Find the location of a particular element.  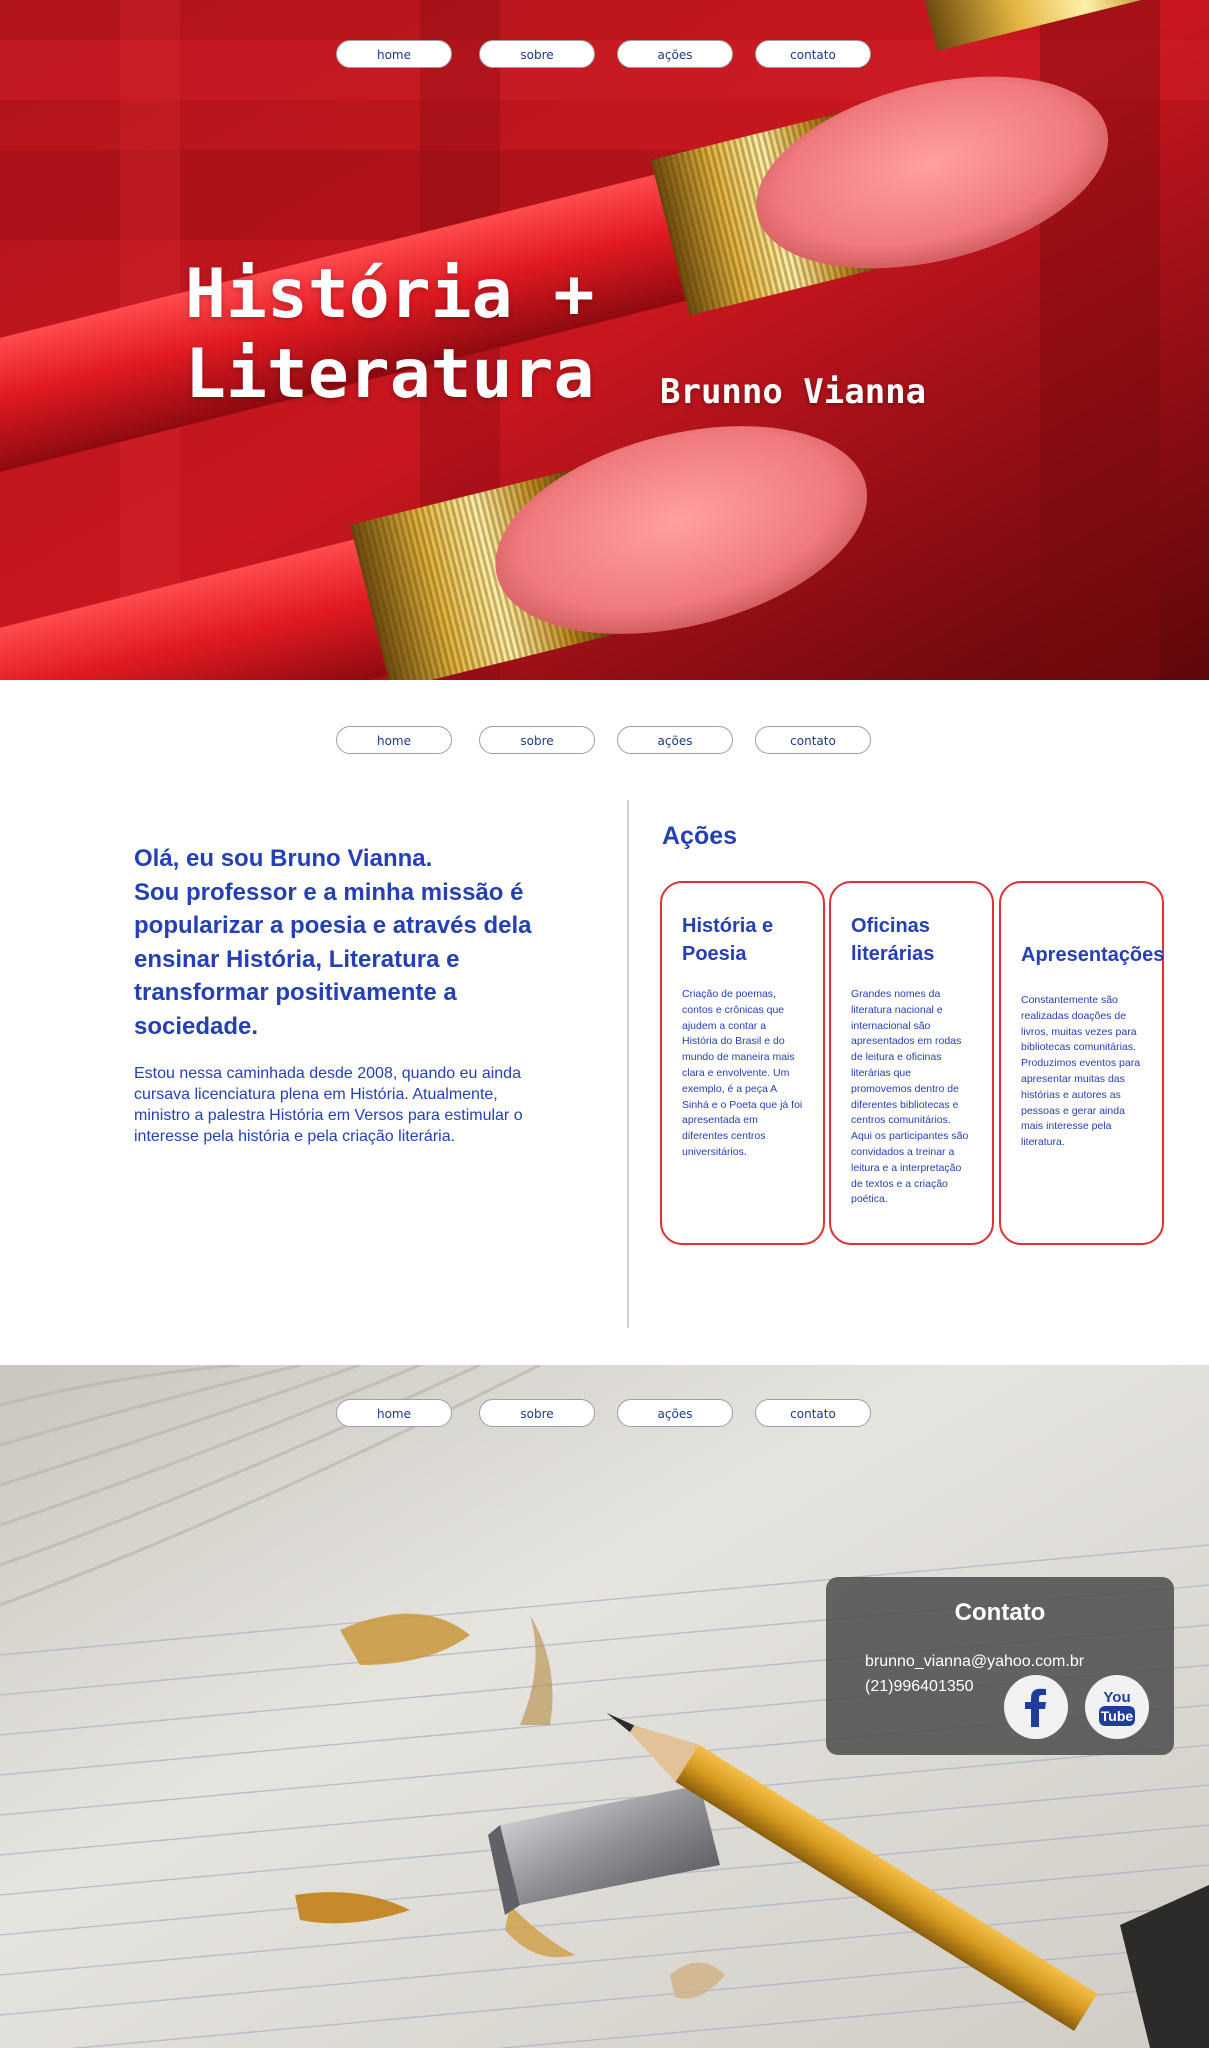

about-nav: home sobre ações contato is located at coordinates (604, 742).